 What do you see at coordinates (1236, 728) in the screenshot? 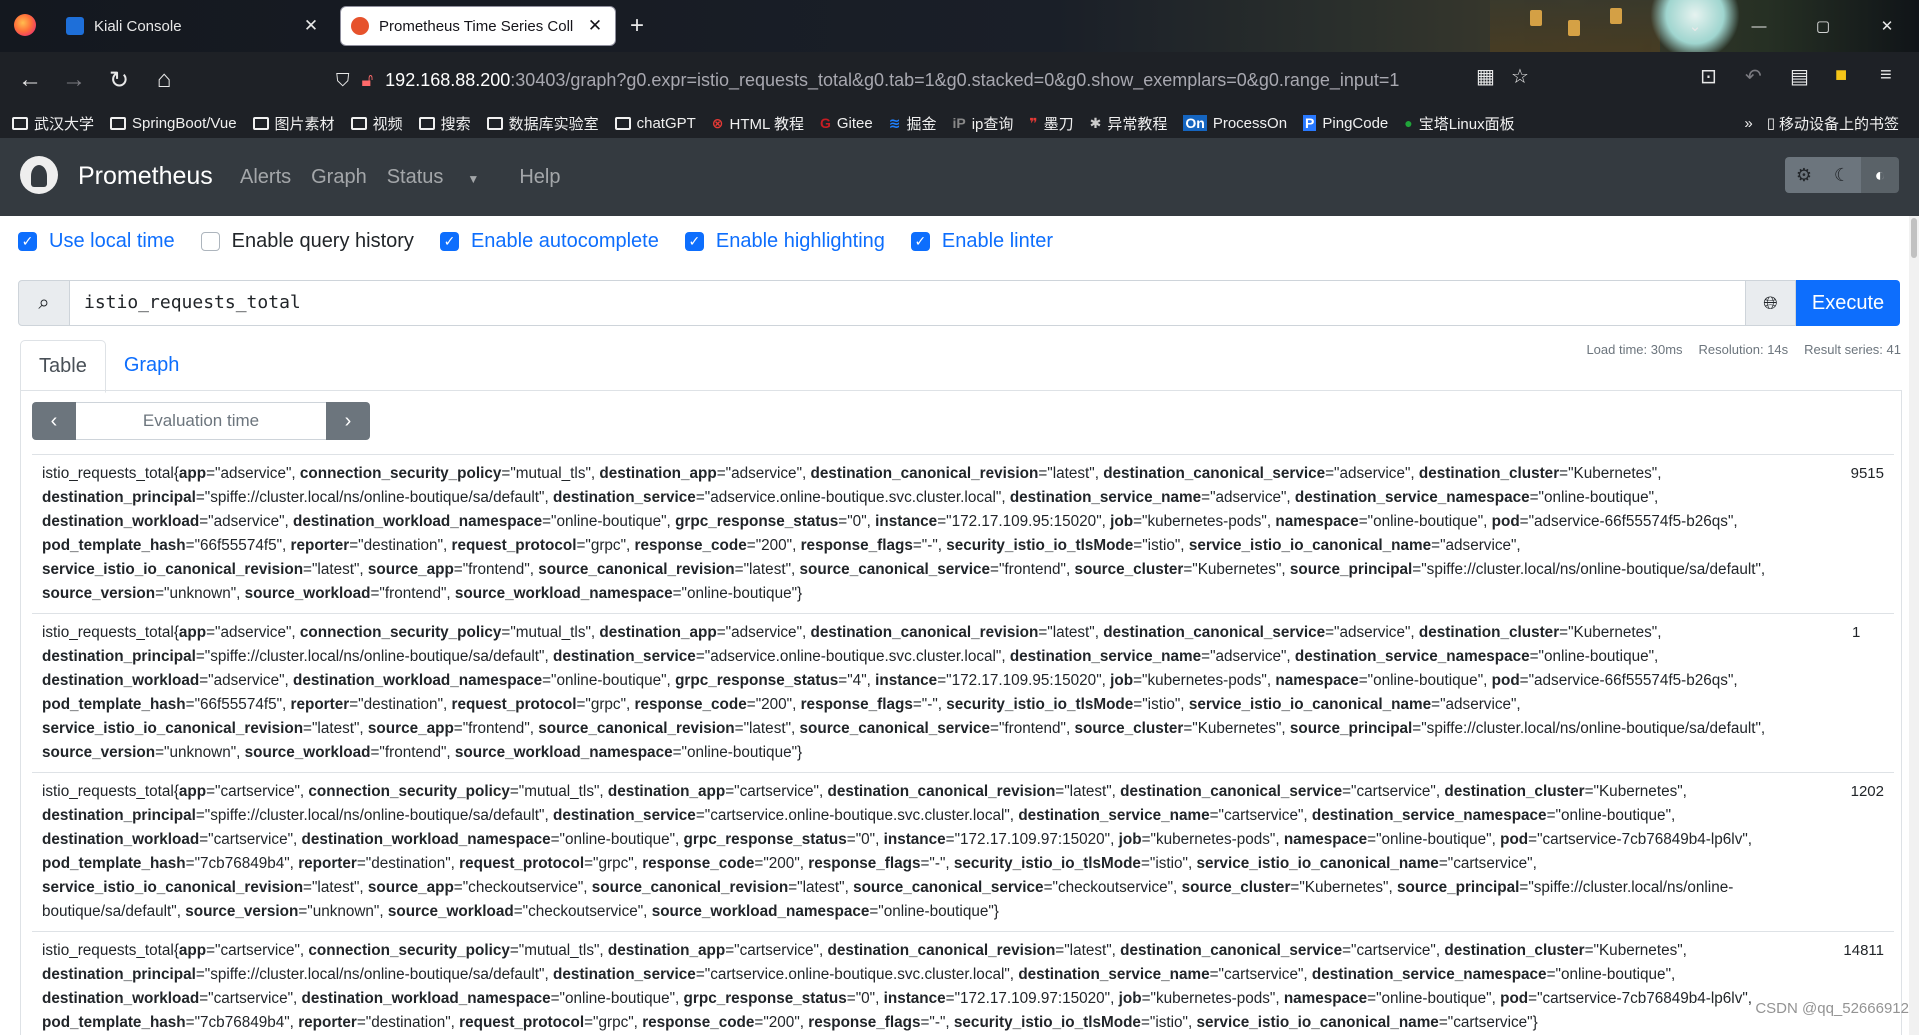
I see `label-value: Kubernetes` at bounding box center [1236, 728].